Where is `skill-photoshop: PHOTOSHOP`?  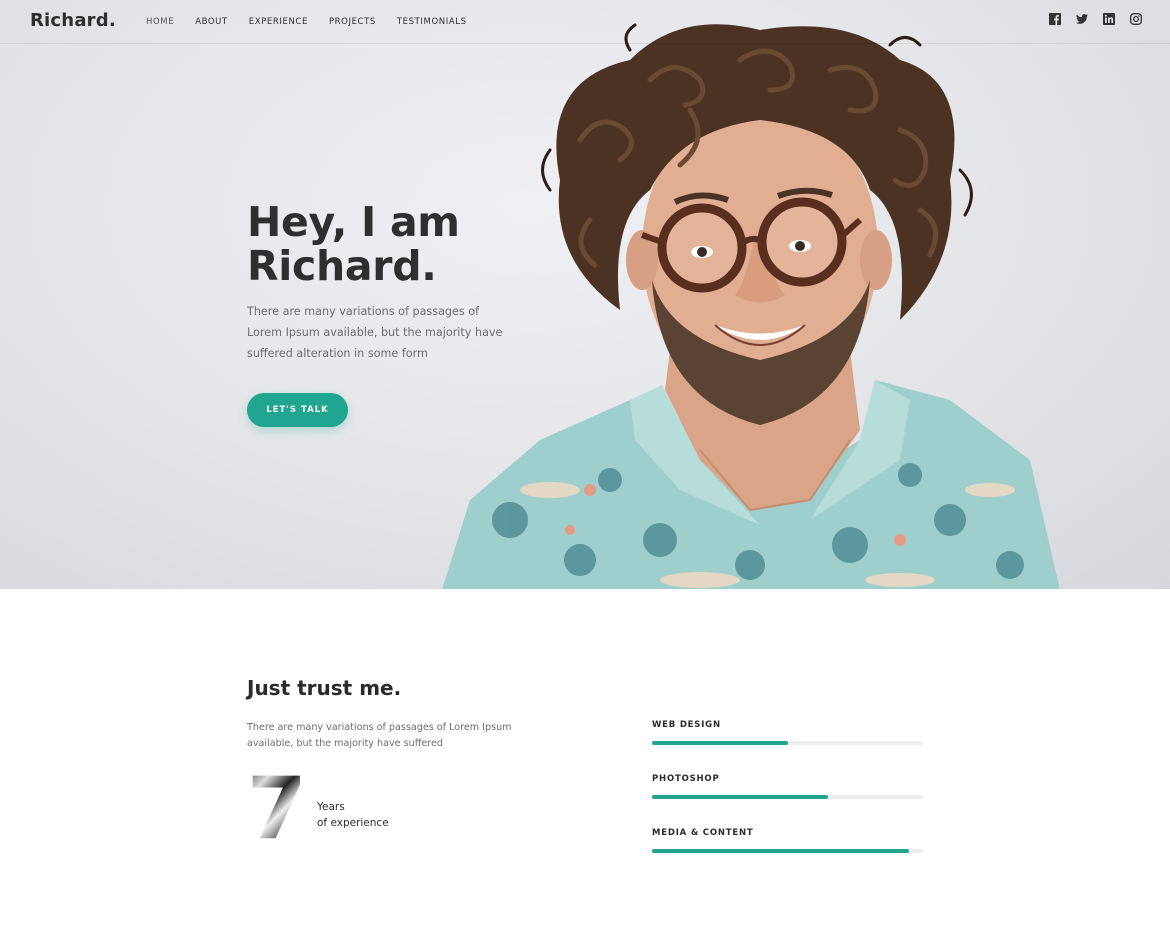 skill-photoshop: PHOTOSHOP is located at coordinates (787, 801).